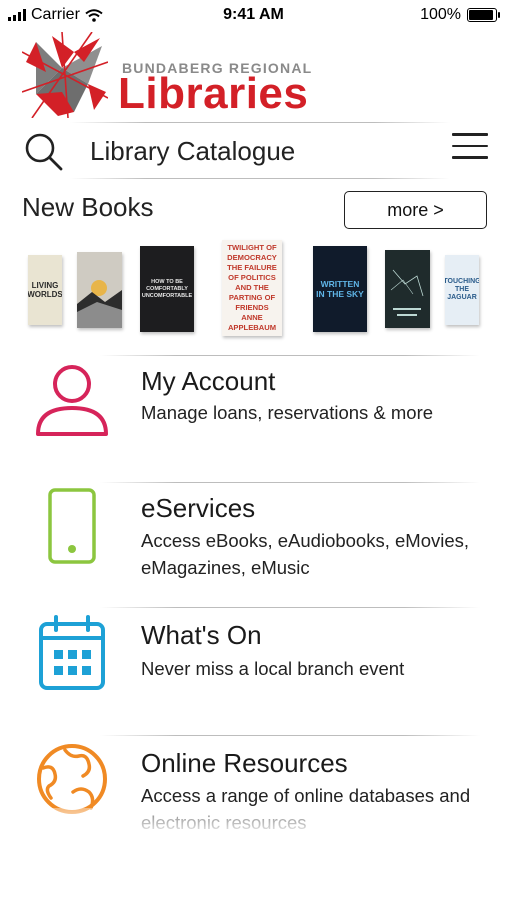  I want to click on book-cover: TOUCHING THE JAGUAR, so click(462, 290).